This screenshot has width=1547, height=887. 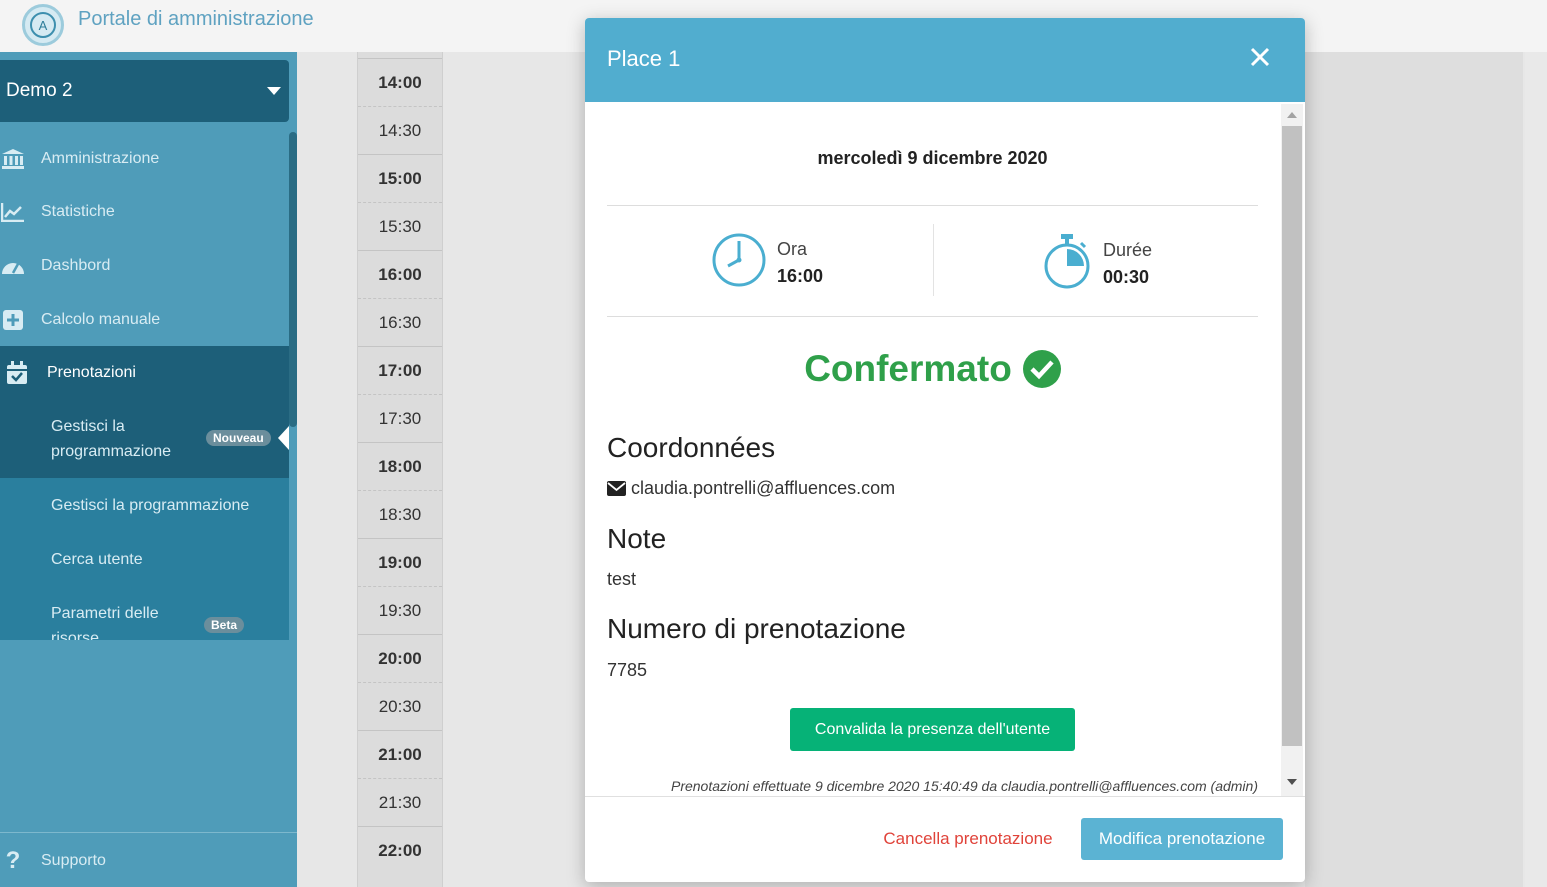 What do you see at coordinates (400, 802) in the screenshot?
I see `time-slot: 21:30` at bounding box center [400, 802].